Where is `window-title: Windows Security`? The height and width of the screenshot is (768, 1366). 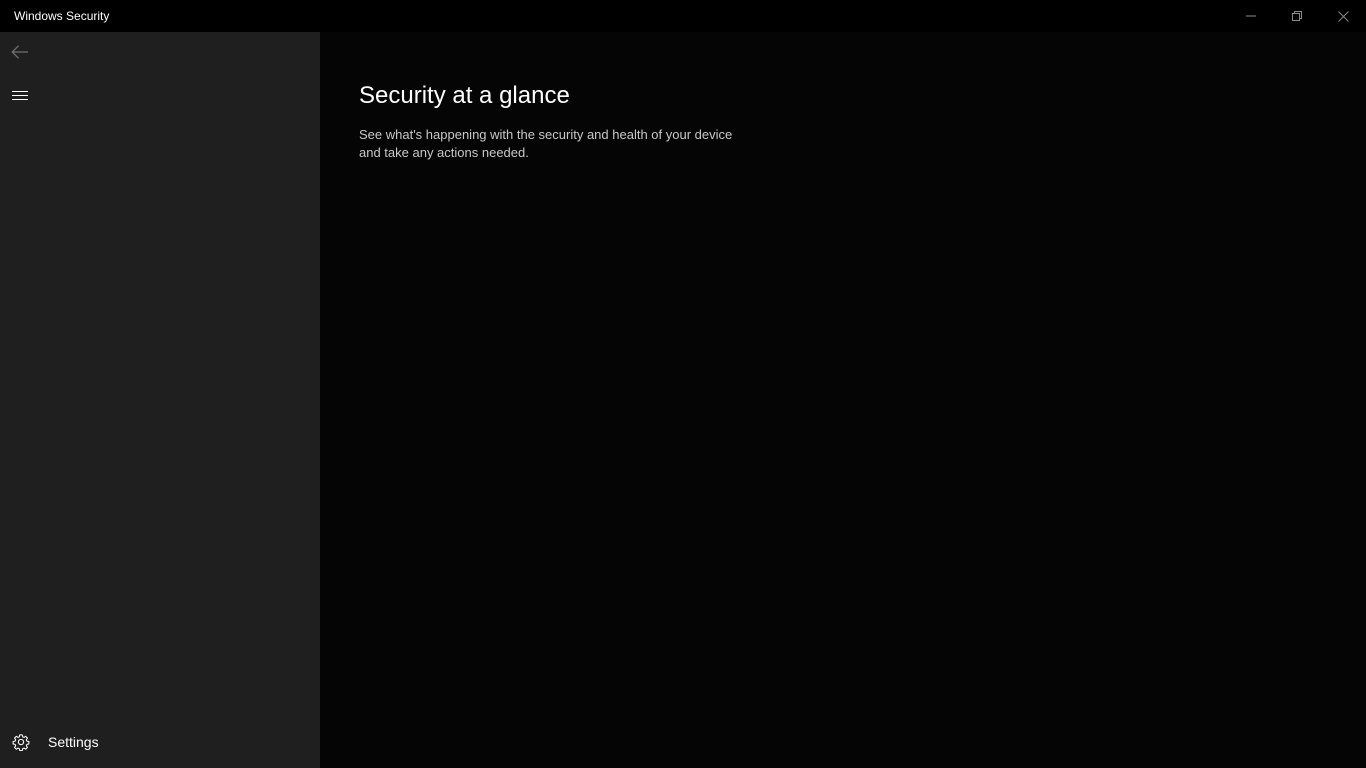
window-title: Windows Security is located at coordinates (62, 16).